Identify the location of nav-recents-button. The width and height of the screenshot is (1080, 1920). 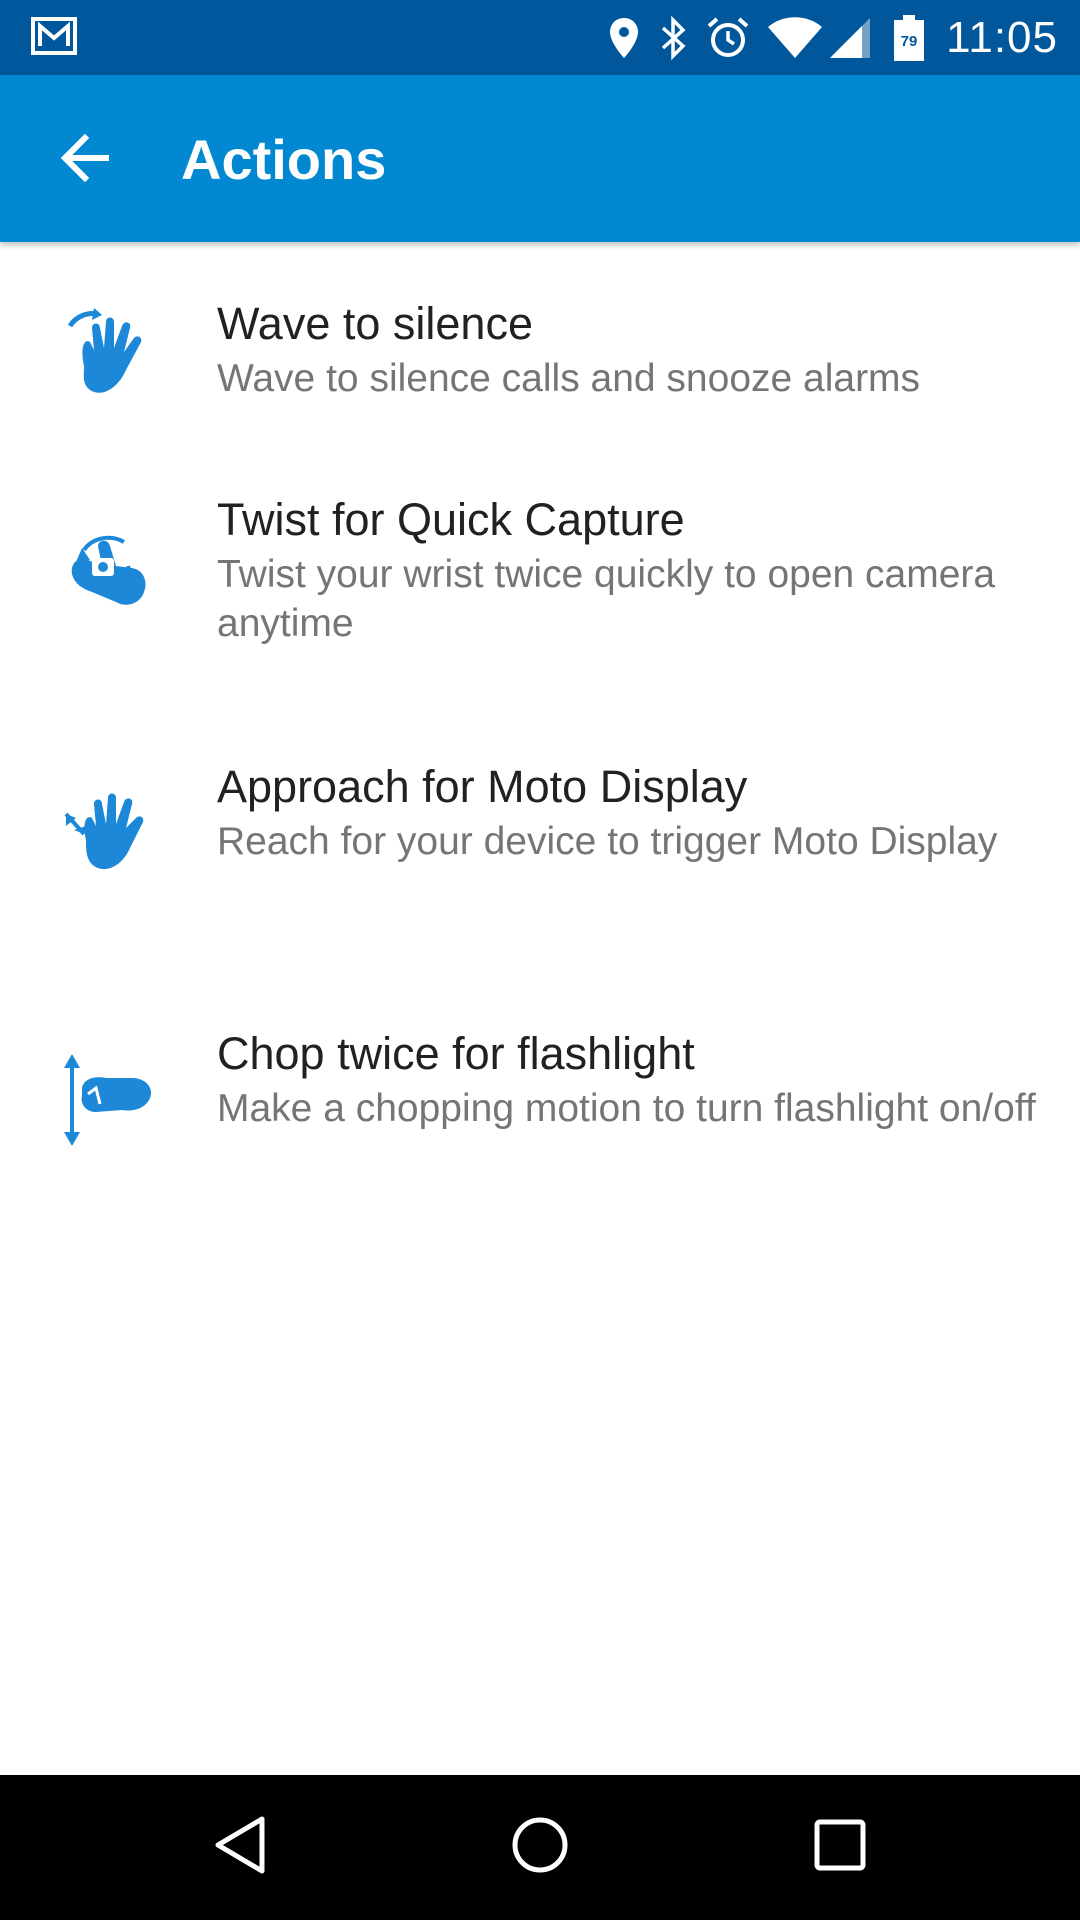
(840, 1847).